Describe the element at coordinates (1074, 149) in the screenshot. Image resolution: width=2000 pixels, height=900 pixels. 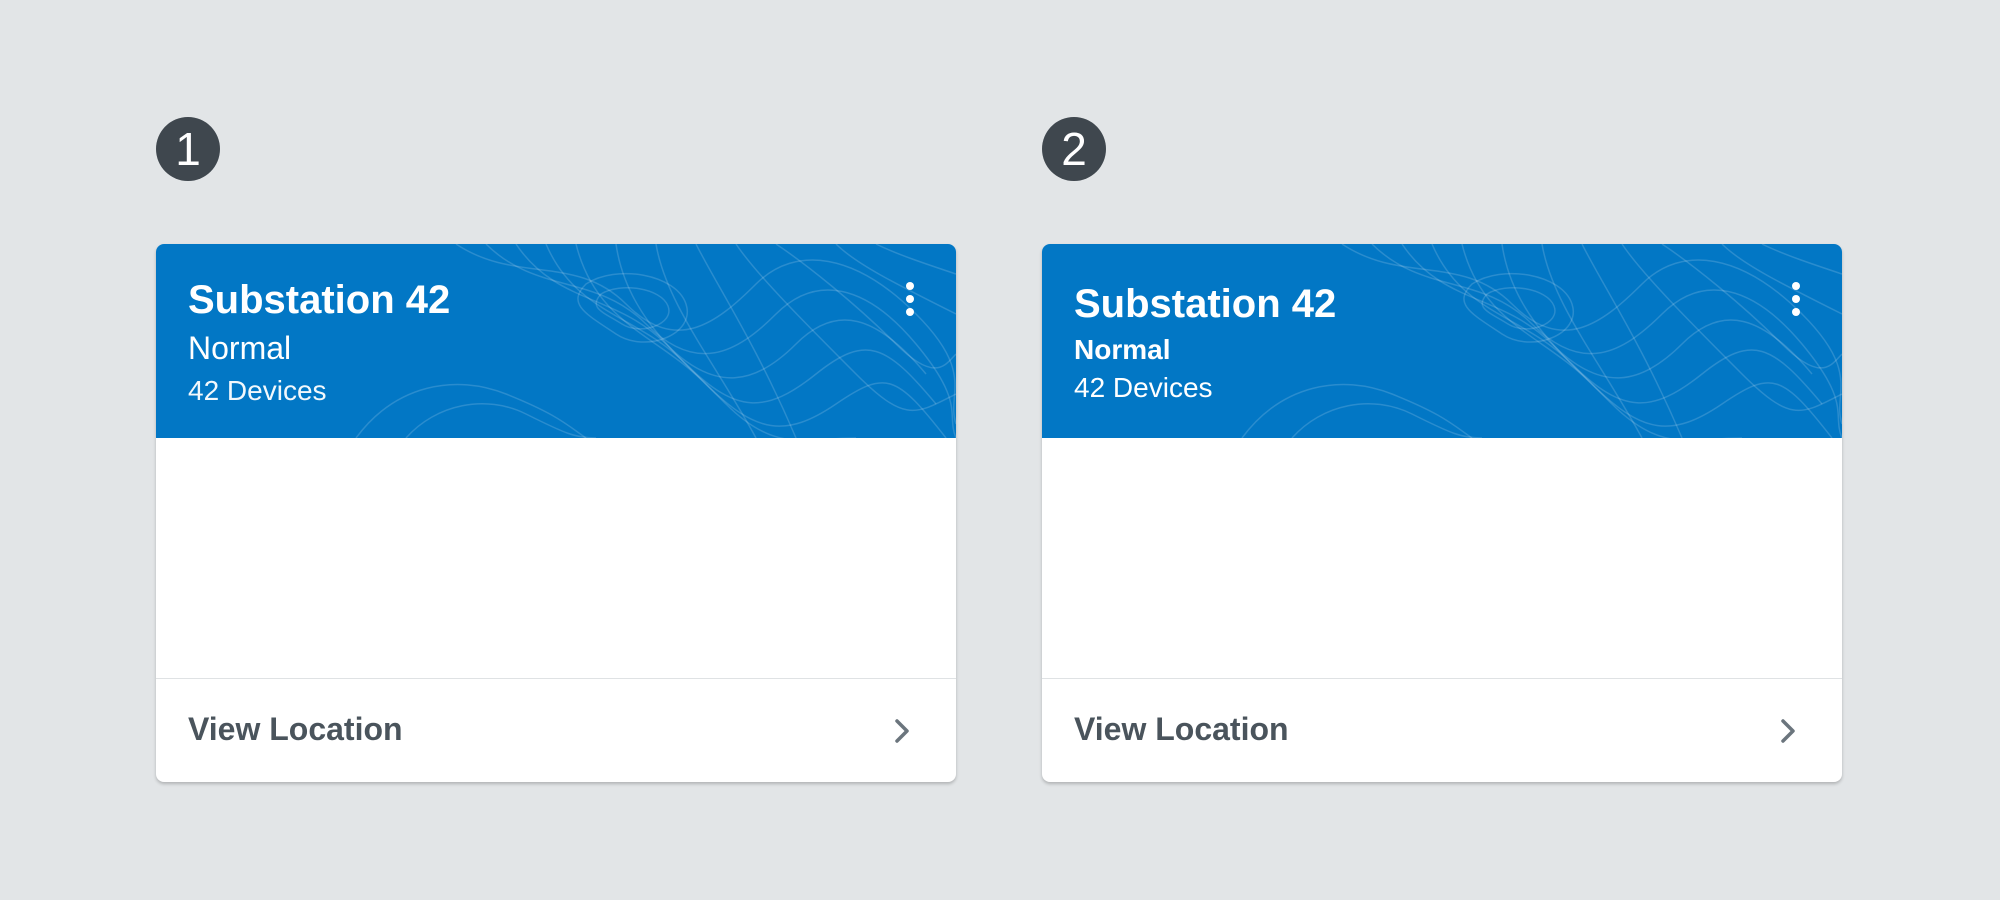
I see `step-badge: 2` at that location.